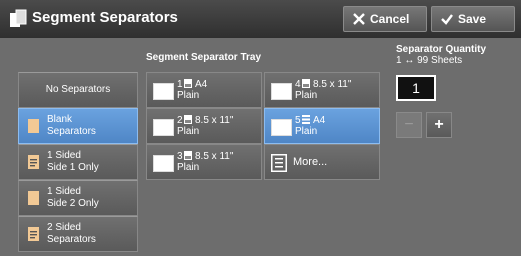 This screenshot has width=521, height=256. I want to click on cancel-label: Cancel, so click(390, 19).